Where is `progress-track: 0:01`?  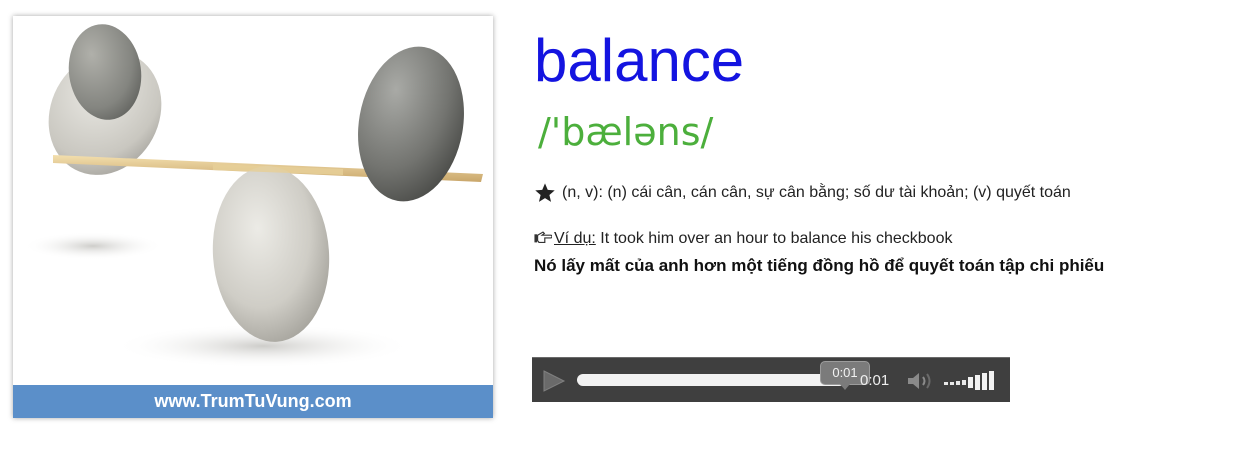 progress-track: 0:01 is located at coordinates (723, 375).